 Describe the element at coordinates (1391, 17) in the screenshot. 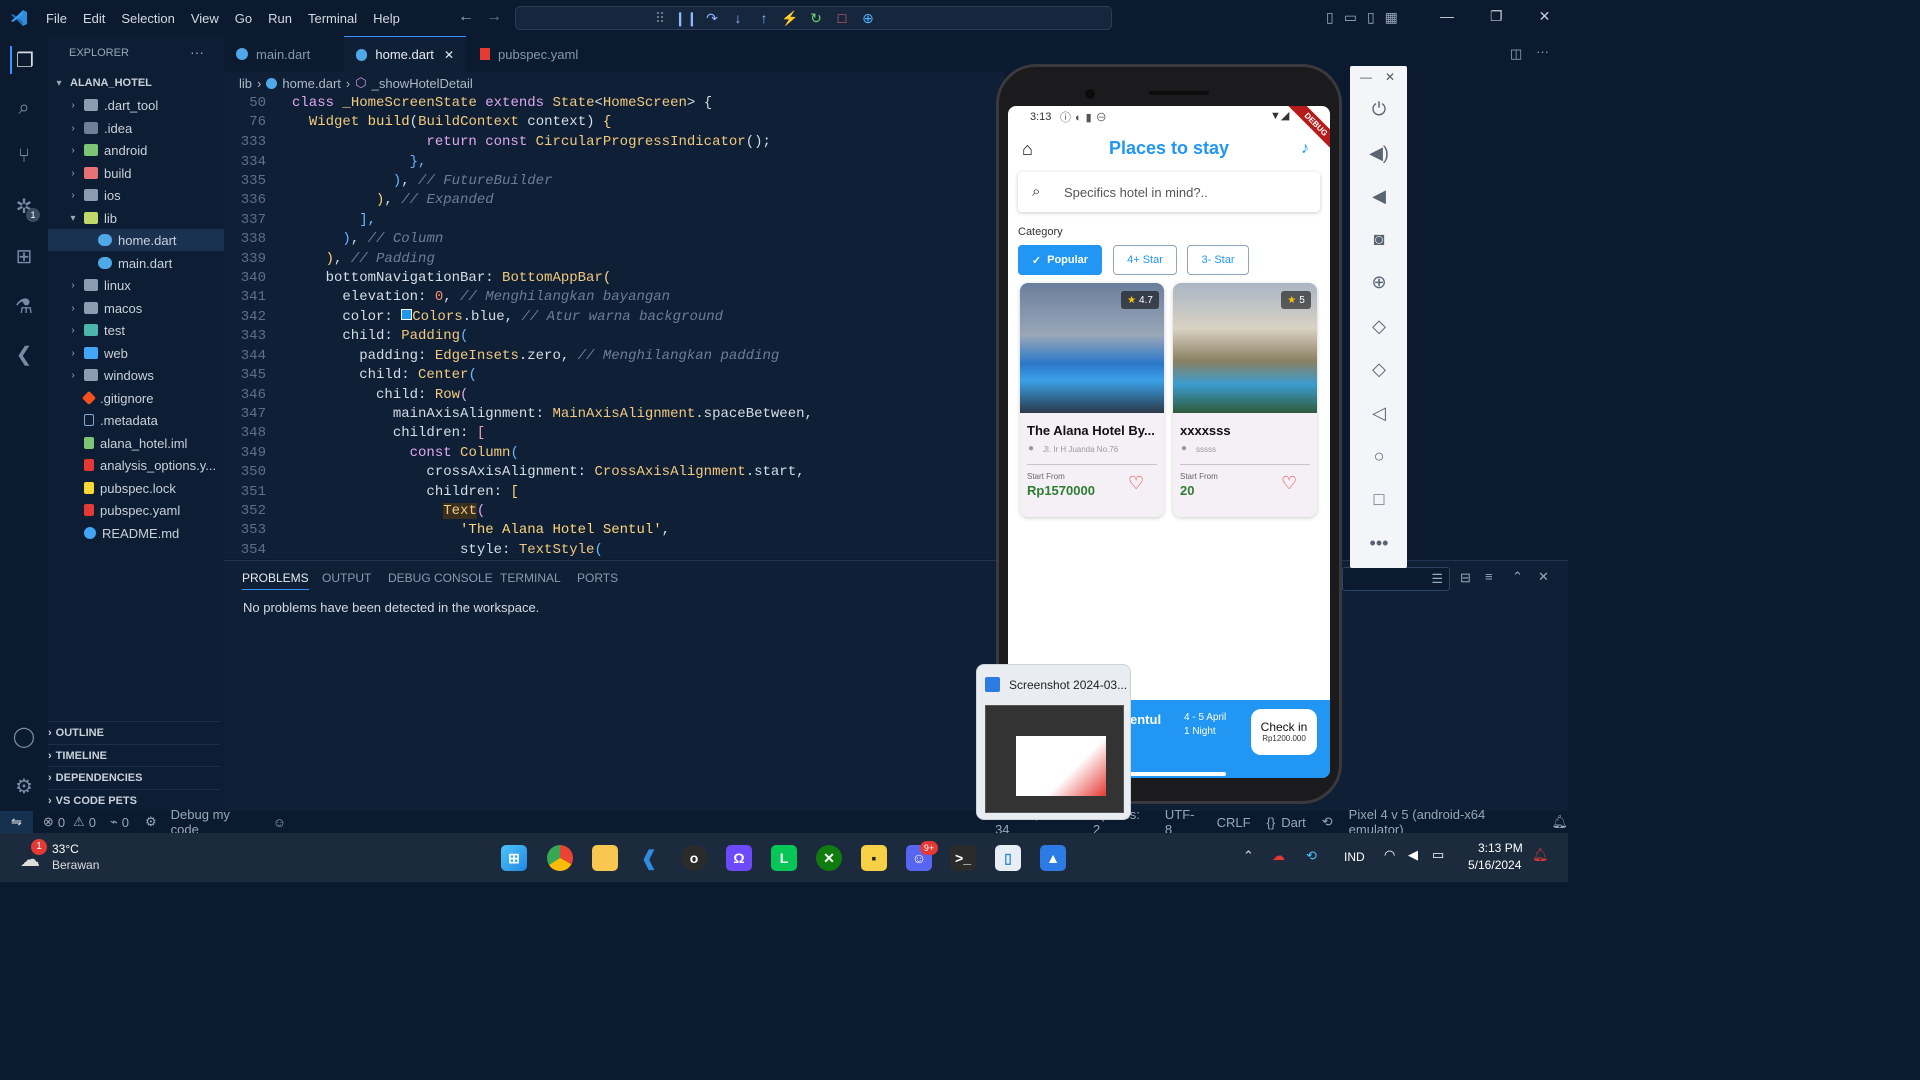

I see `customize-layout-icon: ▦` at that location.